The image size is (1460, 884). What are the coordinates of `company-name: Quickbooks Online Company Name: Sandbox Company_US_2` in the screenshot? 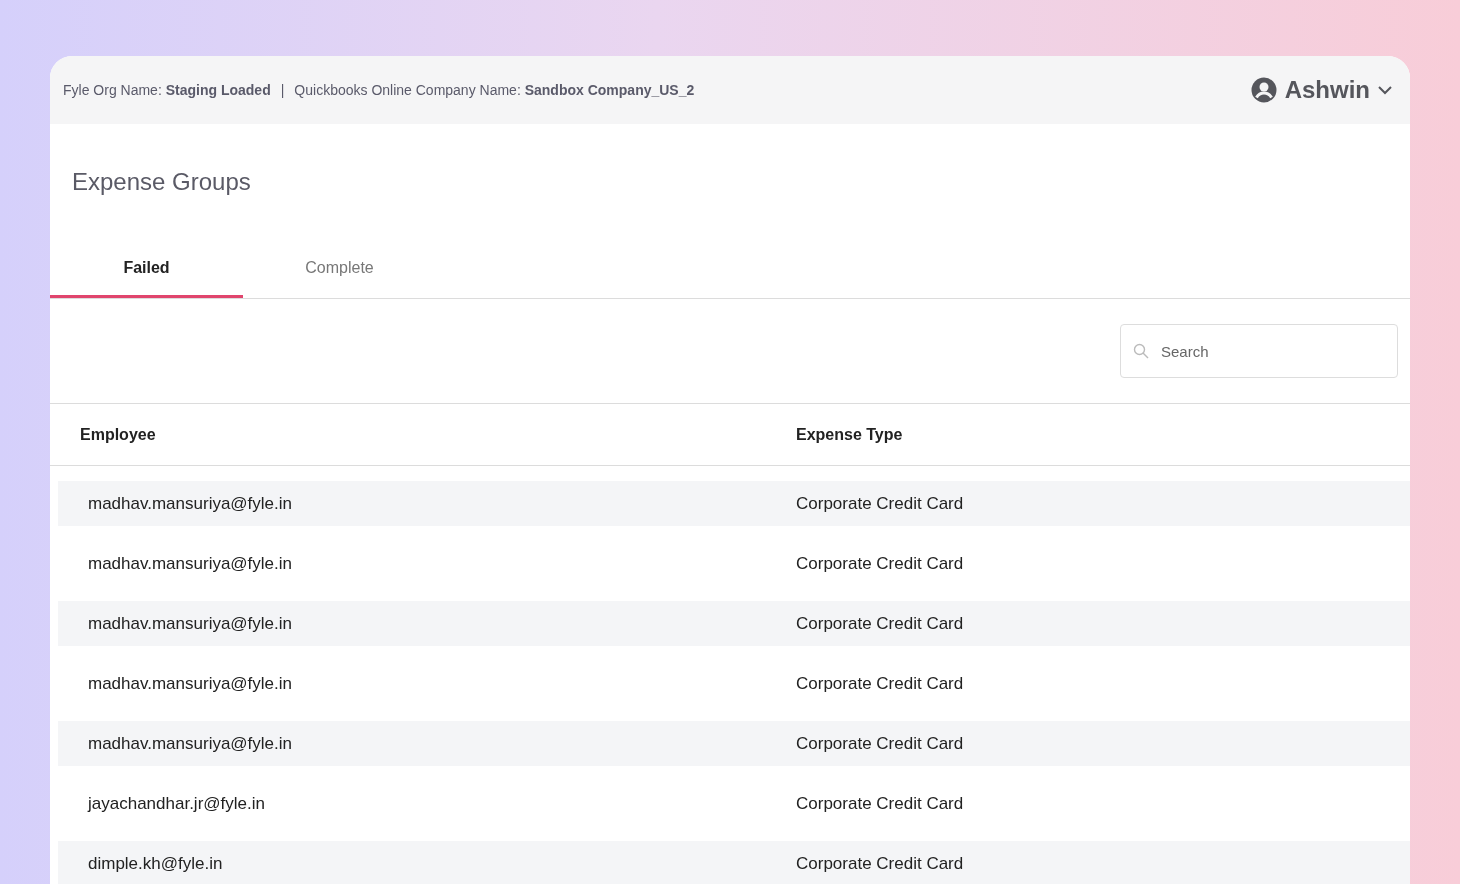 It's located at (494, 90).